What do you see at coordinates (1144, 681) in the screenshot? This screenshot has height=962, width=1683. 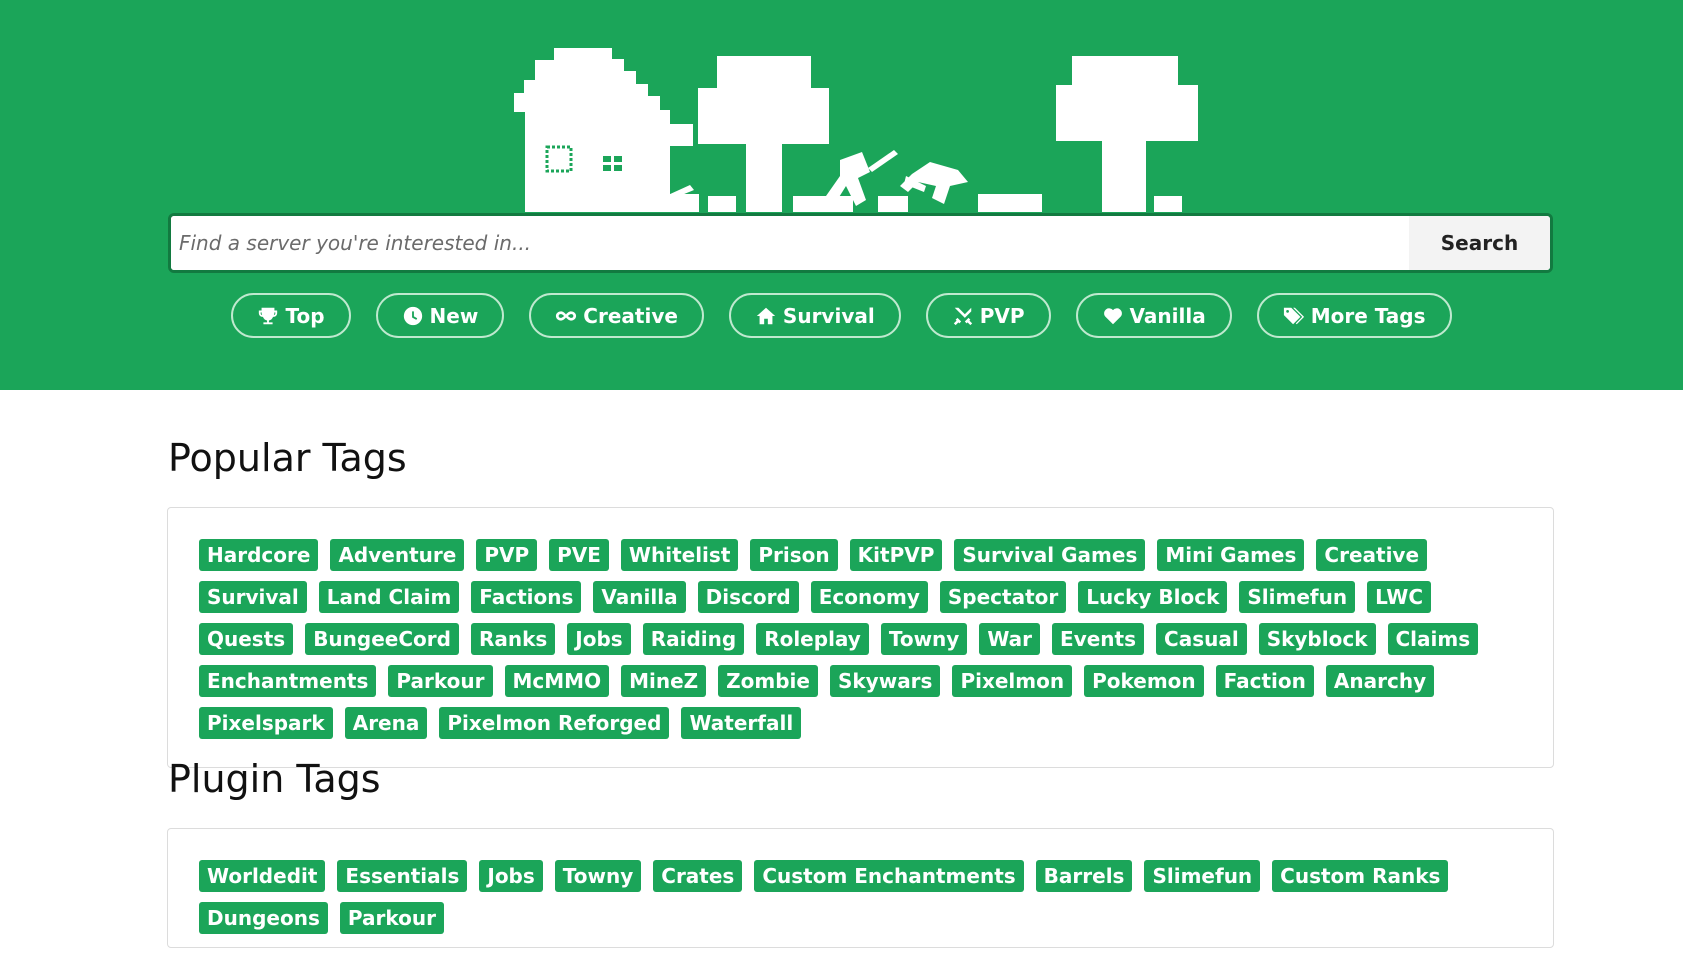 I see `tag-link: Pokemon` at bounding box center [1144, 681].